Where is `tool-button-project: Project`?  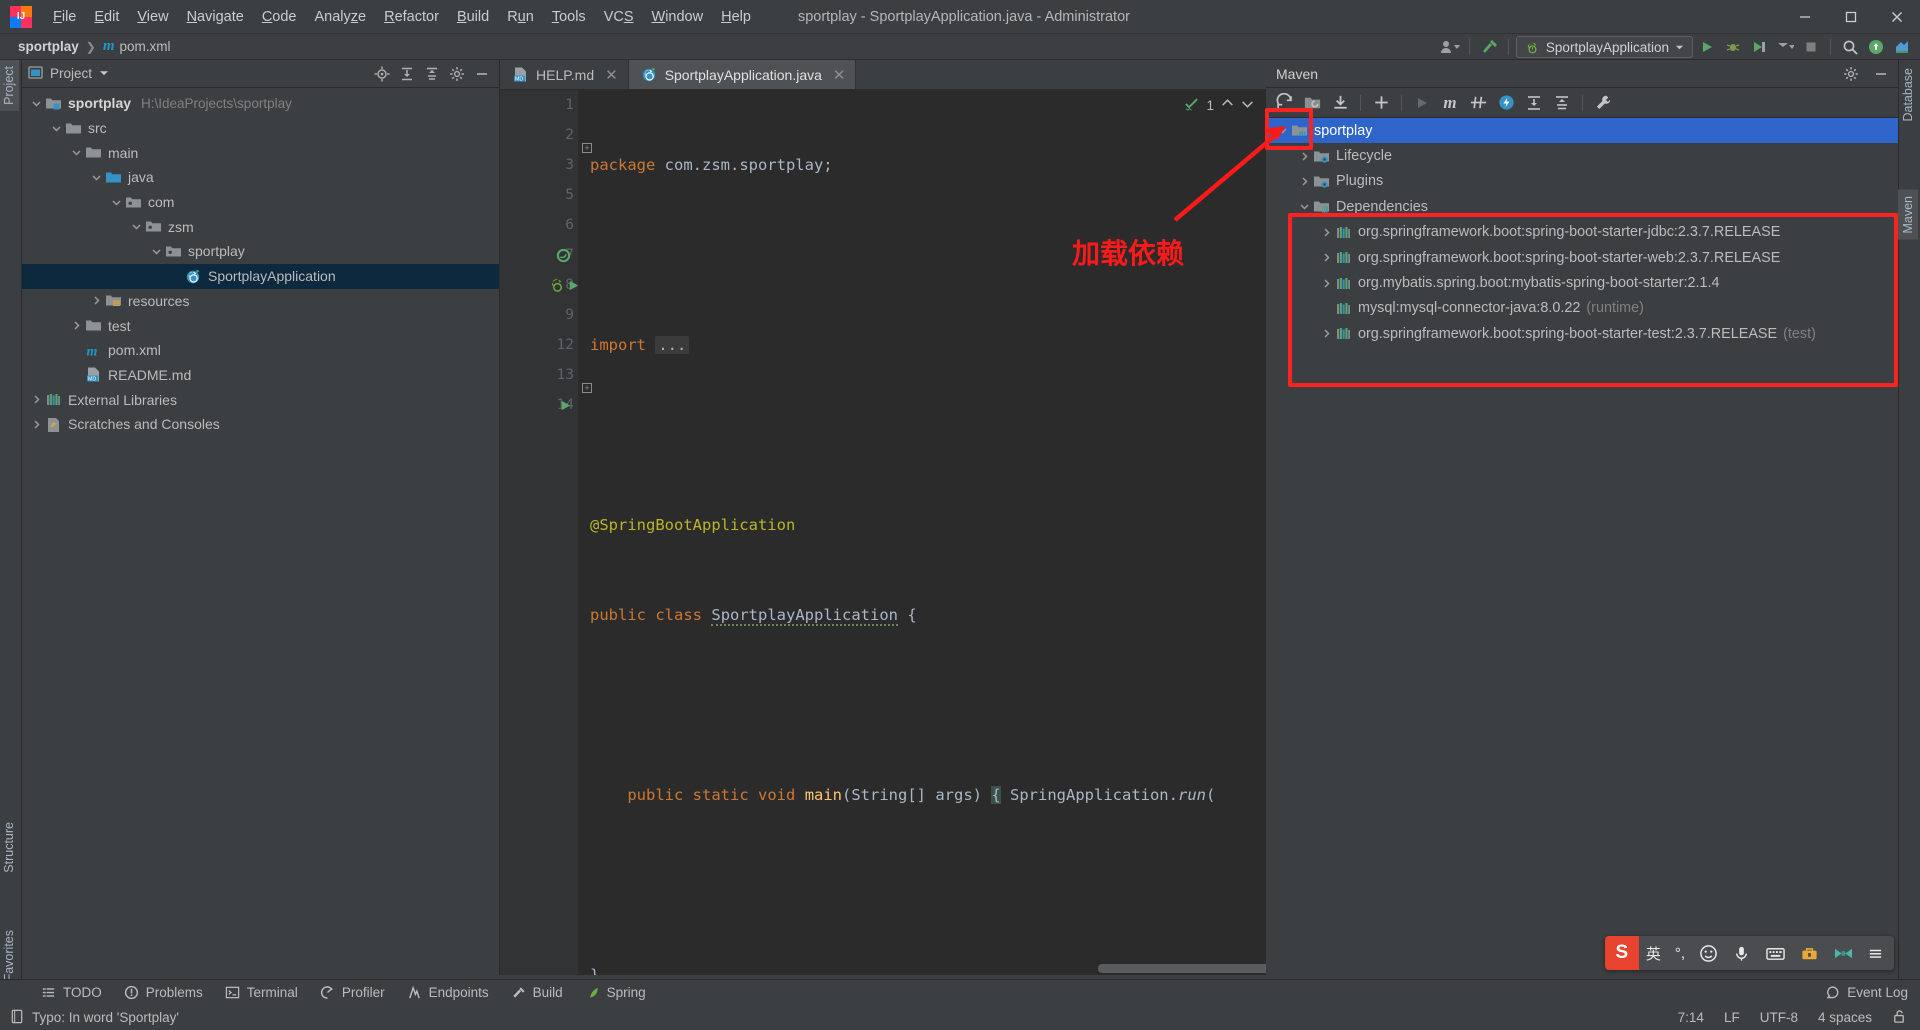 tool-button-project: Project is located at coordinates (9, 85).